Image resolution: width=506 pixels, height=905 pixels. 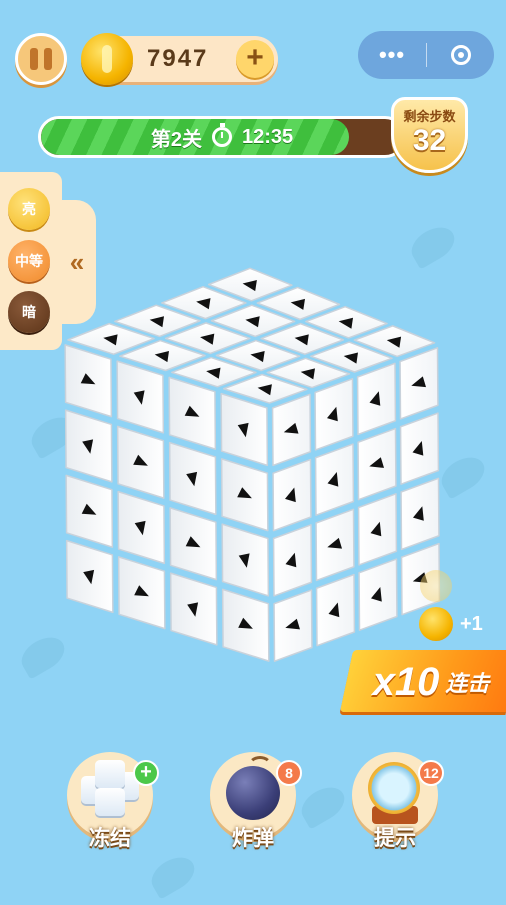 What do you see at coordinates (256, 801) in the screenshot?
I see `bomb-tool-button: 炸弹 8` at bounding box center [256, 801].